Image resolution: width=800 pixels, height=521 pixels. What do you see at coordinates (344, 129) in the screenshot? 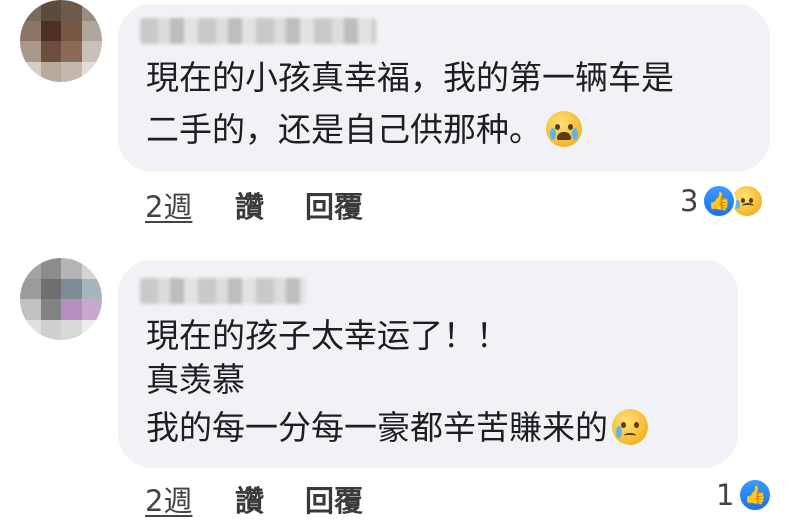
I see `comment-text: 二手的，还是自己供那种。` at bounding box center [344, 129].